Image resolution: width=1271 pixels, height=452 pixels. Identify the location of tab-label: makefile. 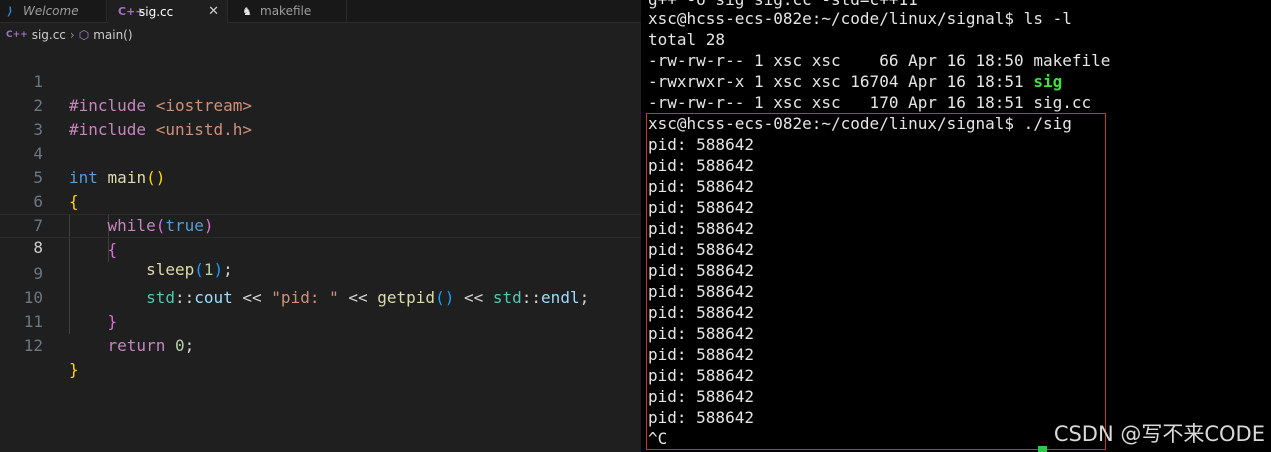
(286, 11).